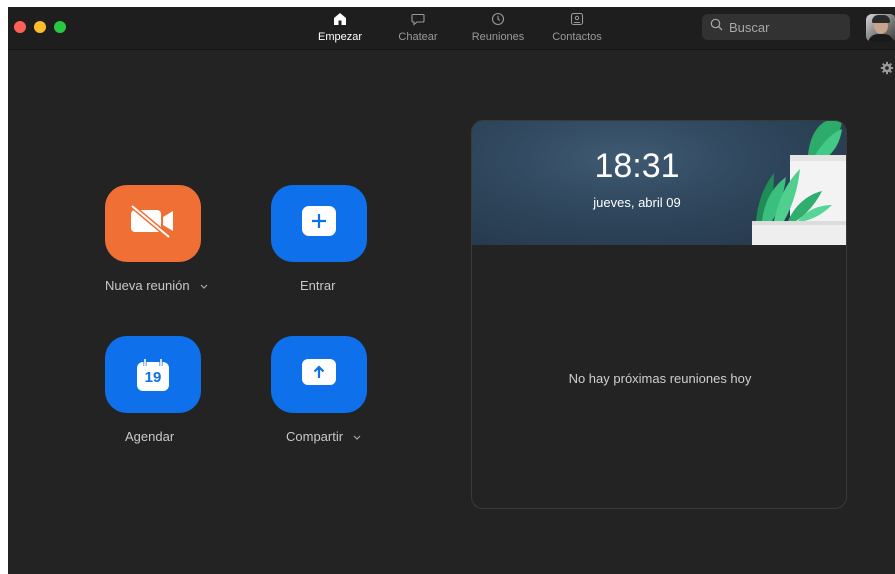  I want to click on avatar, so click(880, 28).